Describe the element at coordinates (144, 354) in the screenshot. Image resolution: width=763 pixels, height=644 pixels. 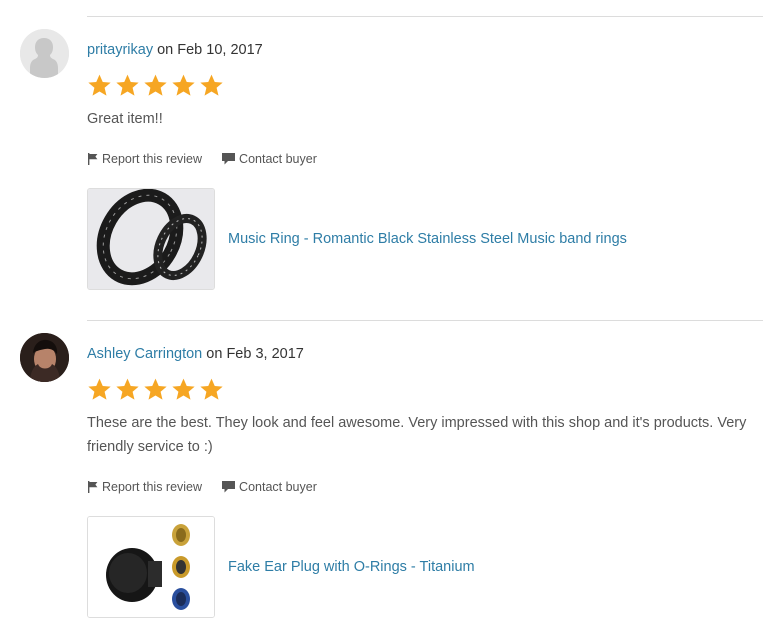
I see `reviewer-link: Ashley Carrington` at that location.